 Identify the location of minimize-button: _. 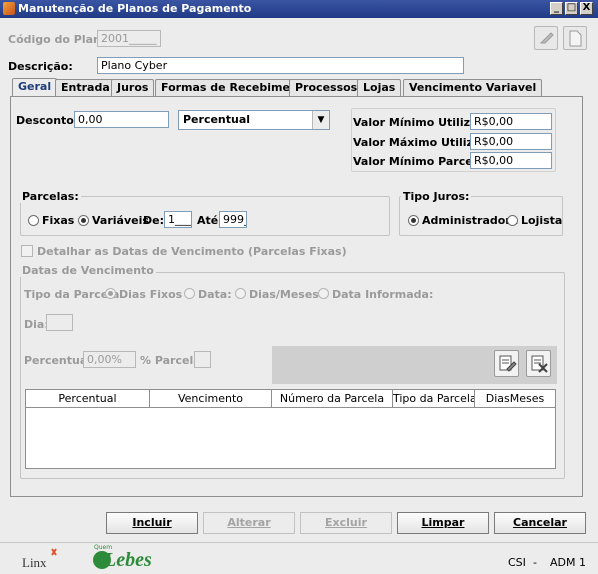
(556, 8).